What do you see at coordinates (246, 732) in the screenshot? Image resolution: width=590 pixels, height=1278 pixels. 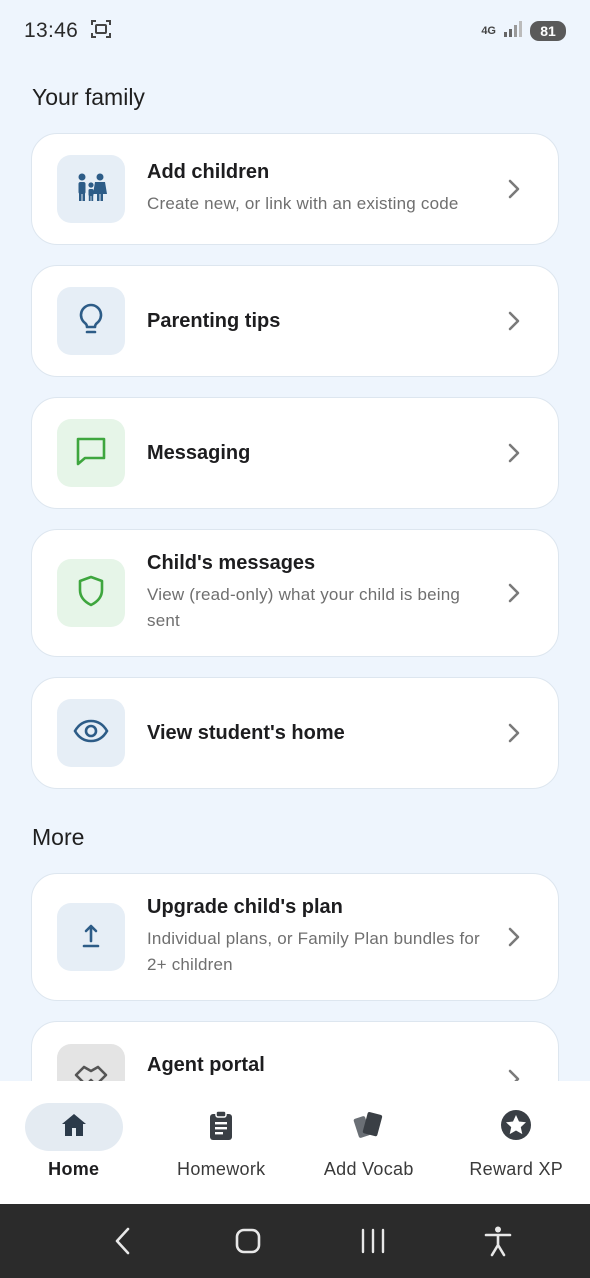 I see `card-title: View student's home` at bounding box center [246, 732].